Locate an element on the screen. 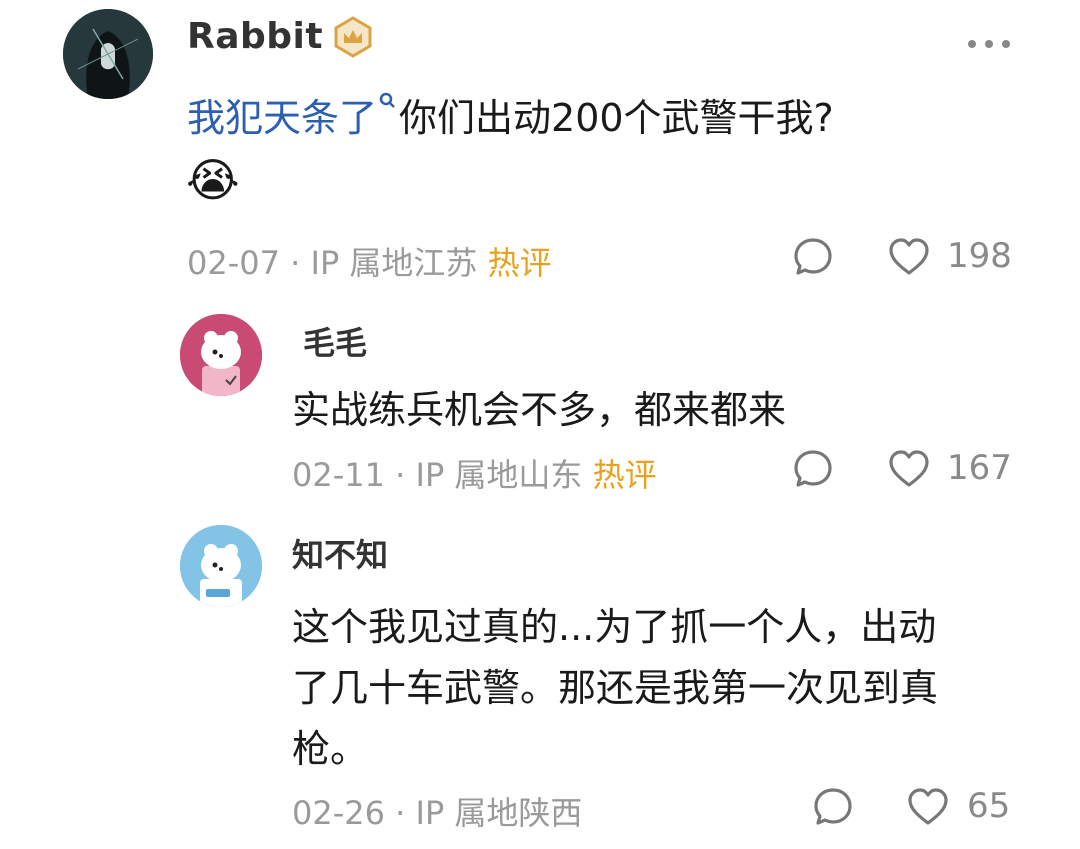  comment-date: 02-07 is located at coordinates (233, 263).